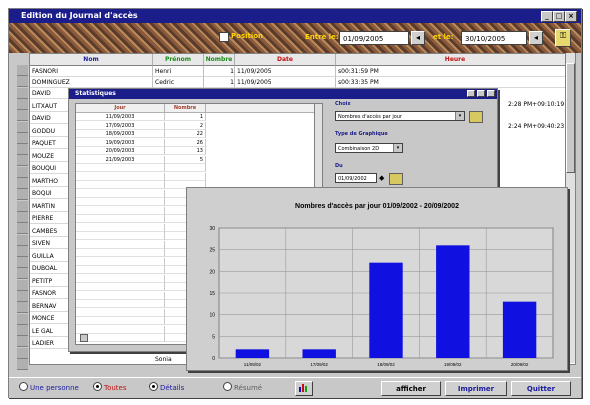 Image resolution: width=590 pixels, height=405 pixels. Describe the element at coordinates (166, 388) in the screenshot. I see `radio-details: Détails` at that location.